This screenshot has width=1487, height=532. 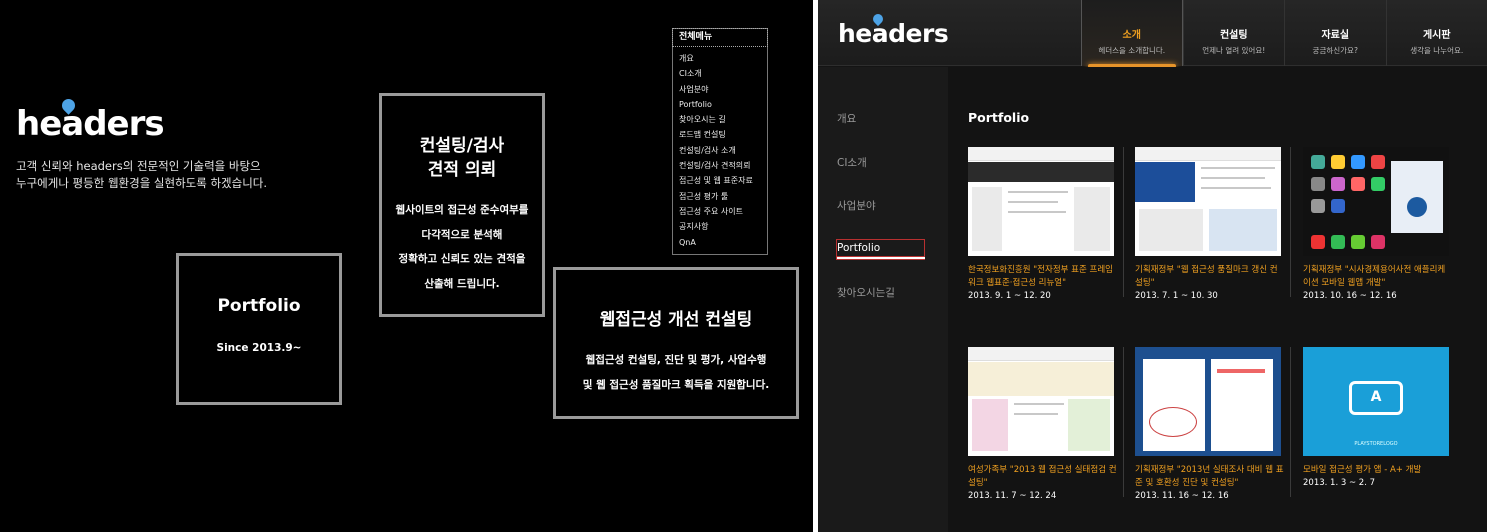 What do you see at coordinates (462, 283) in the screenshot?
I see `estimate-body-line: 산출해 드립니다.` at bounding box center [462, 283].